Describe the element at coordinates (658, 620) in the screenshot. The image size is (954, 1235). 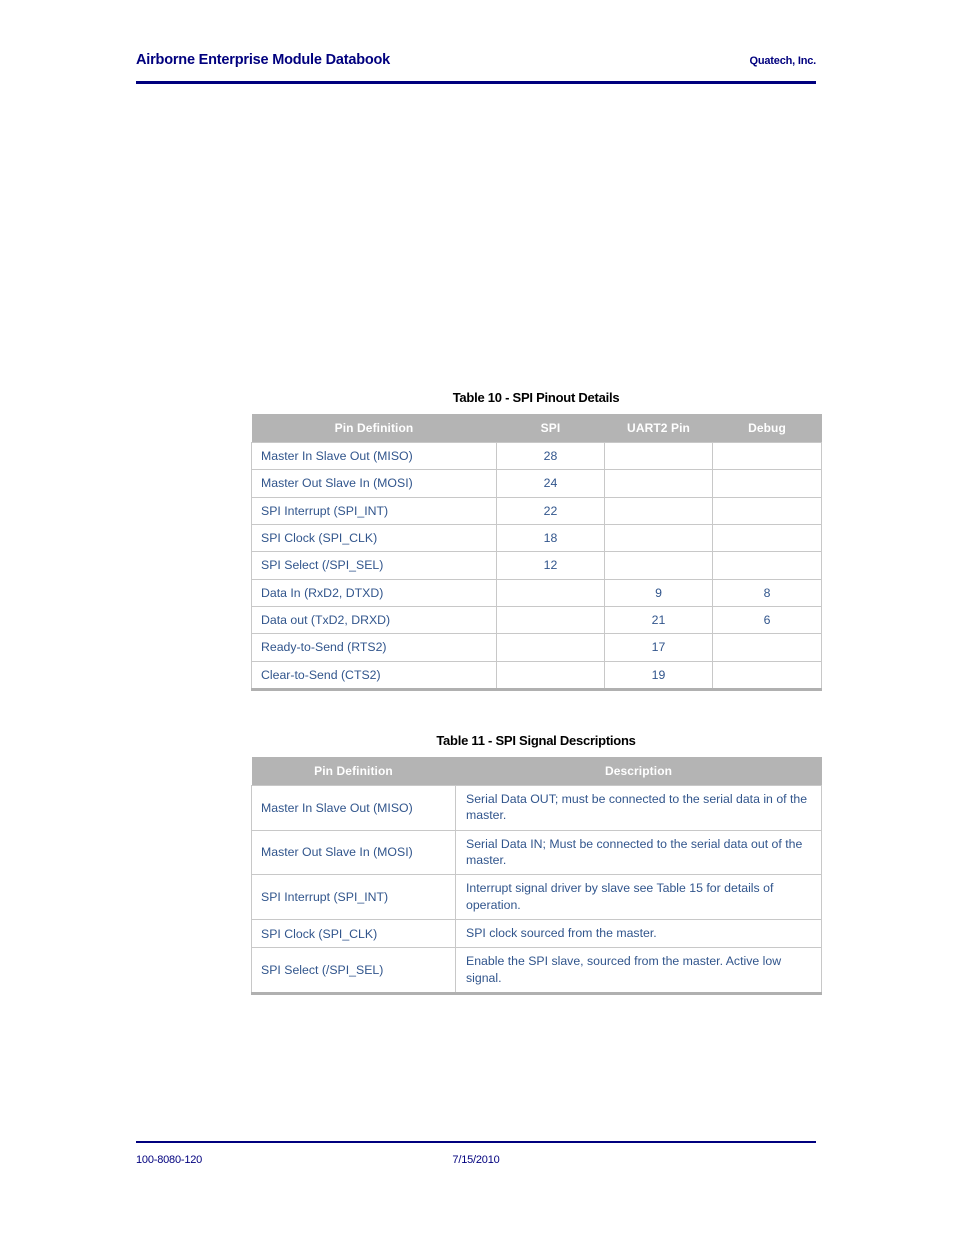
I see `uart2-cell: 21` at that location.